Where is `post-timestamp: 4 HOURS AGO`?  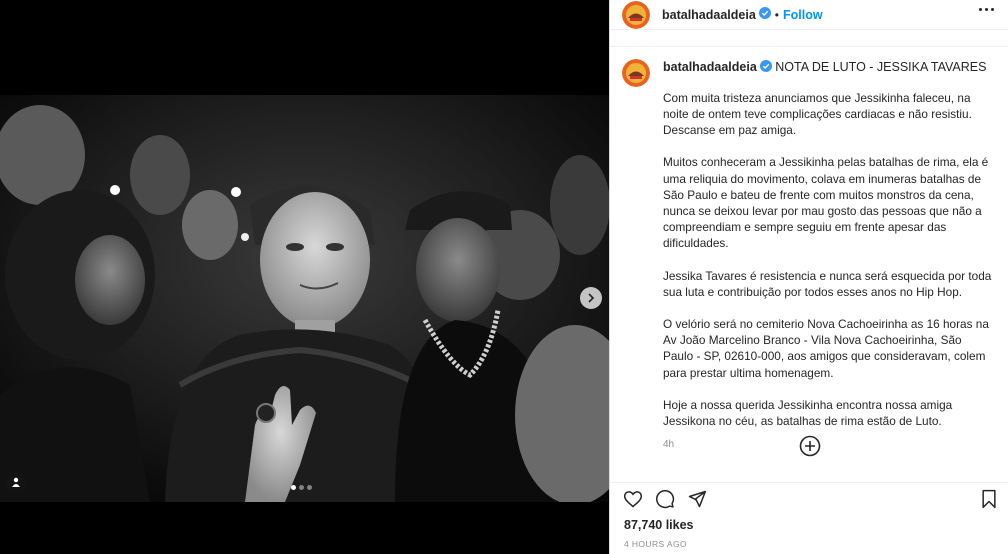
post-timestamp: 4 HOURS AGO is located at coordinates (655, 544).